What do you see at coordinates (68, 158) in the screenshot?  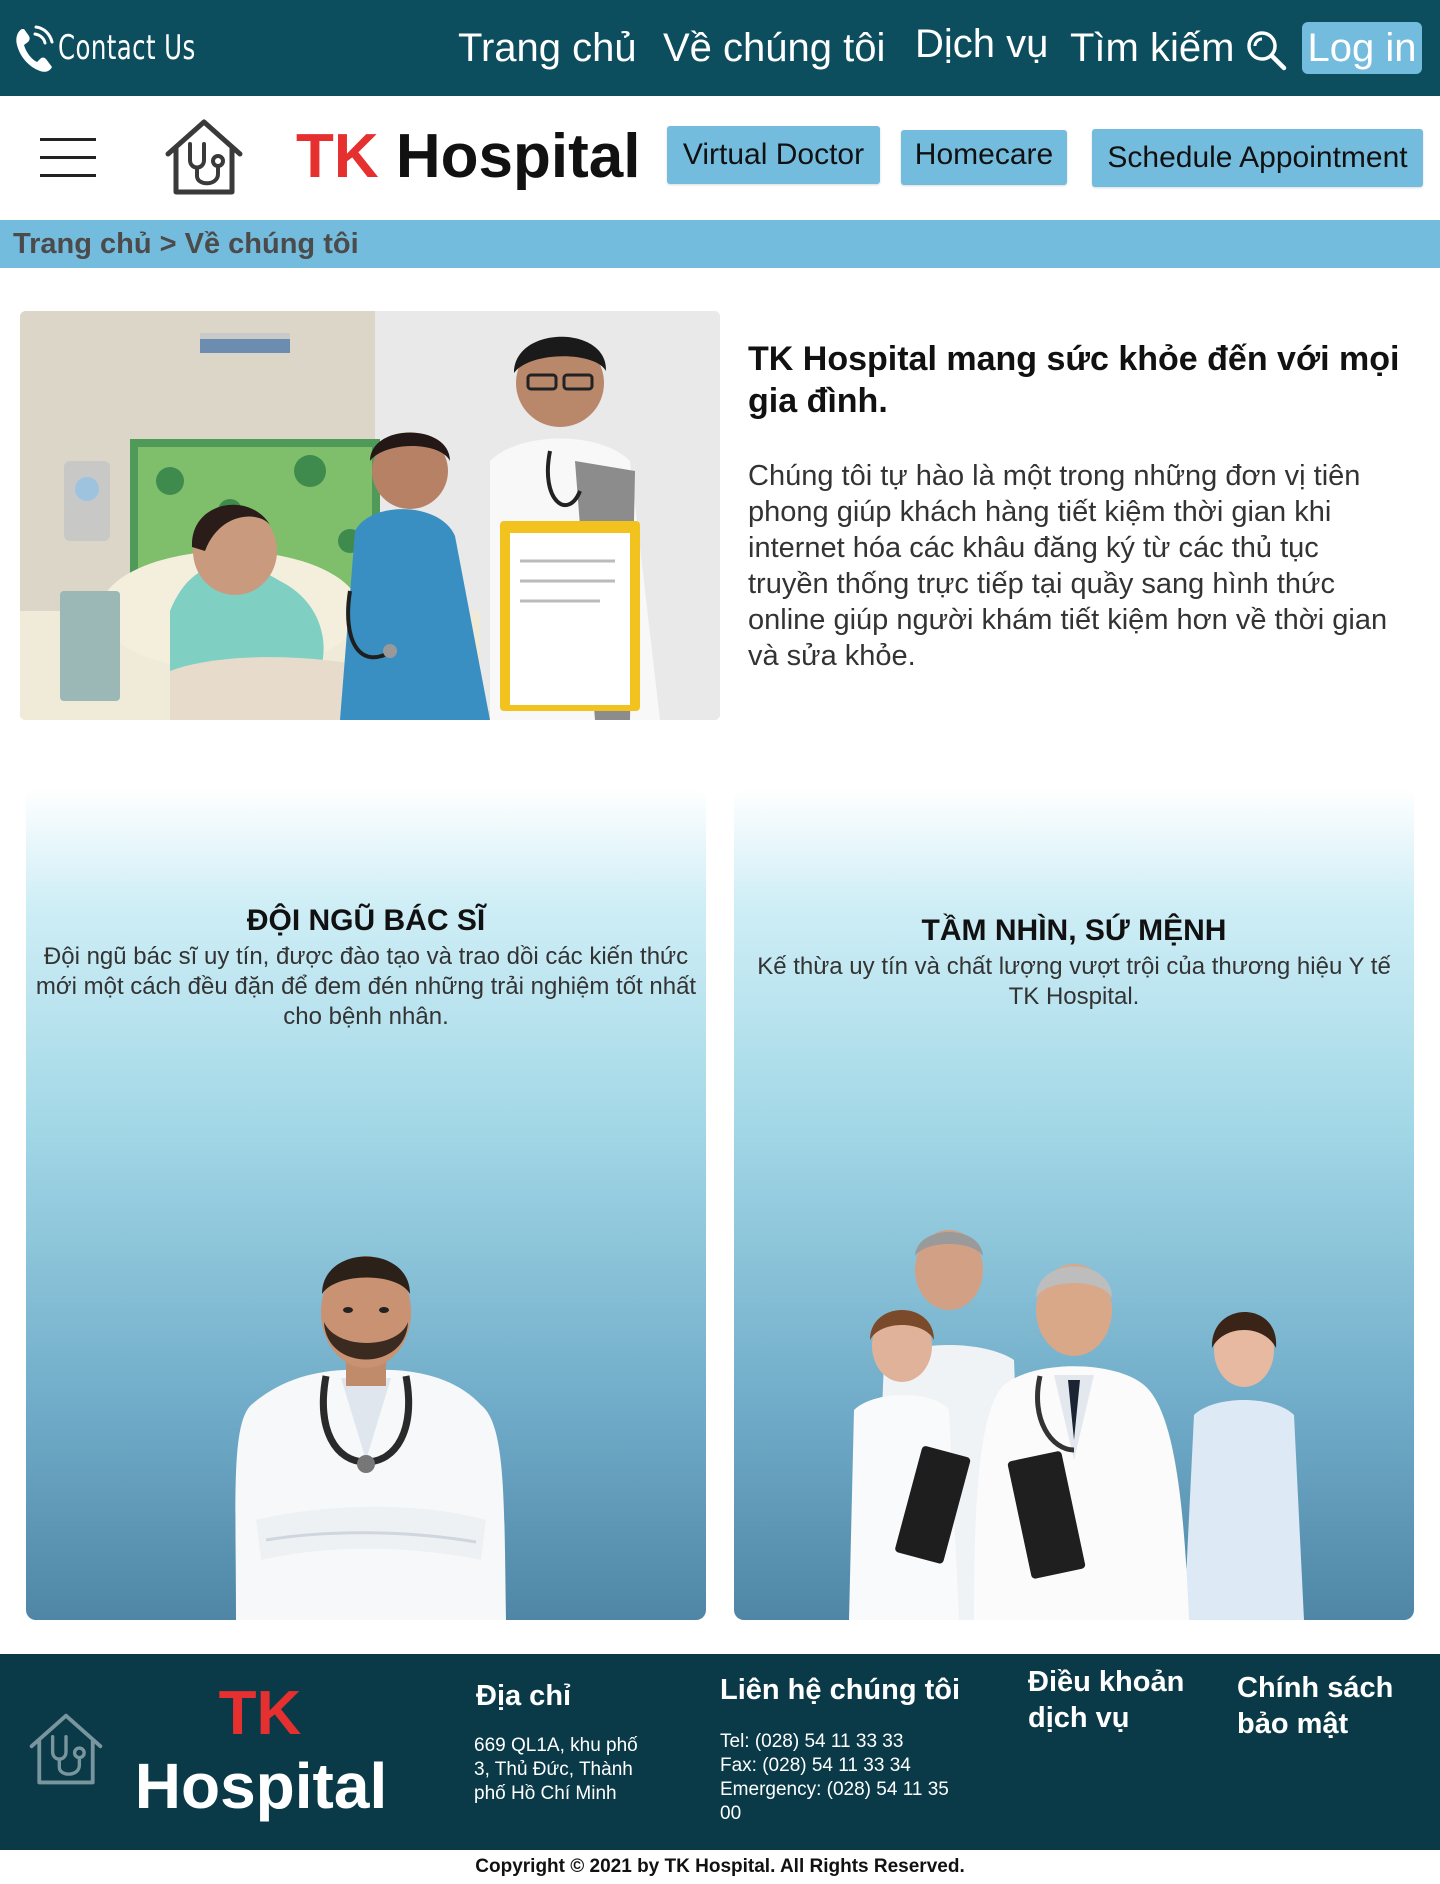 I see `menu-icon` at bounding box center [68, 158].